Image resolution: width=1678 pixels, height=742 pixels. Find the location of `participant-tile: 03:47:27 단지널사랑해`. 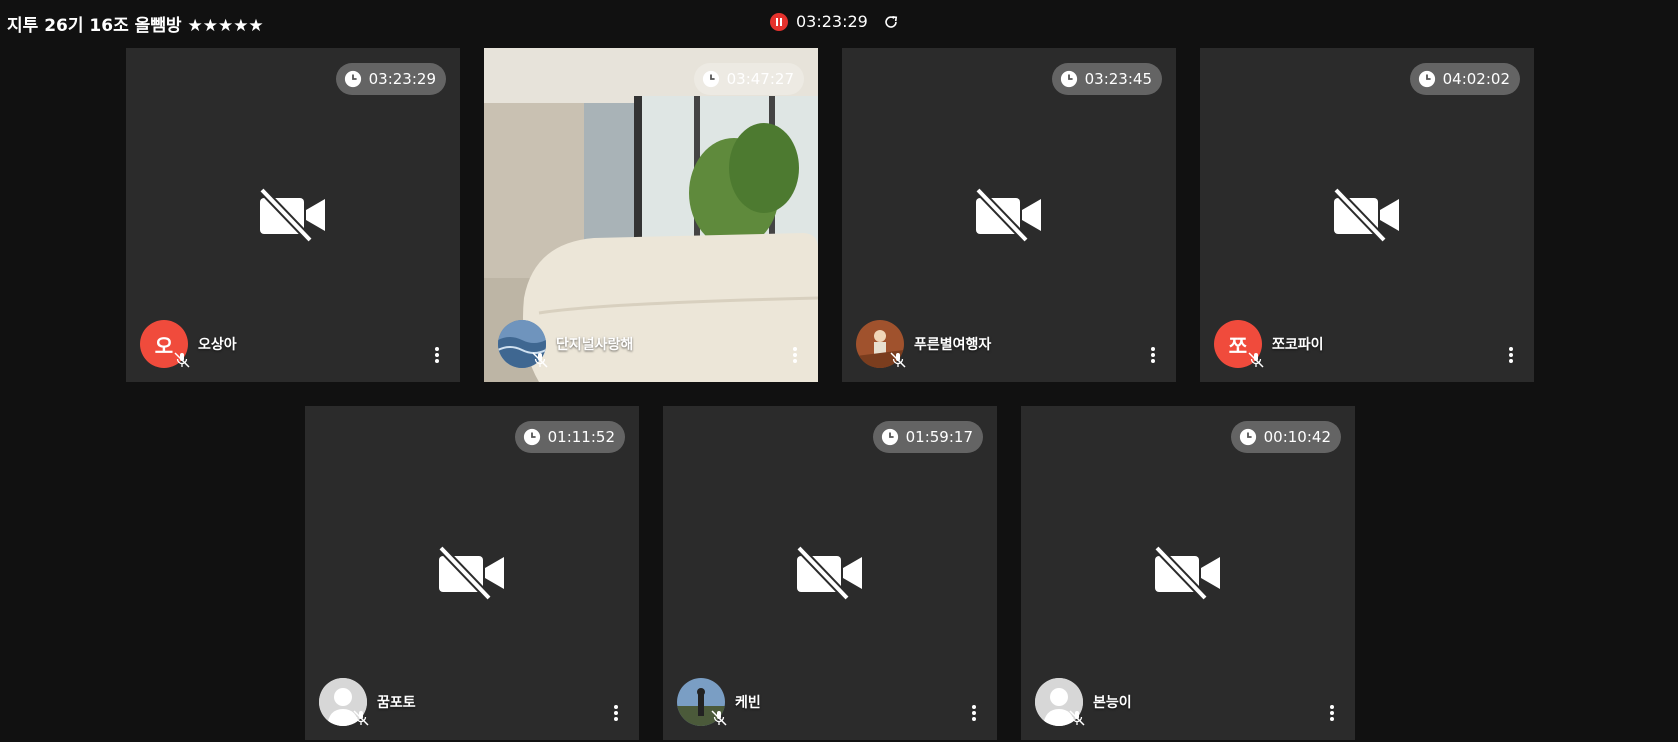

participant-tile: 03:47:27 단지널사랑해 is located at coordinates (651, 215).